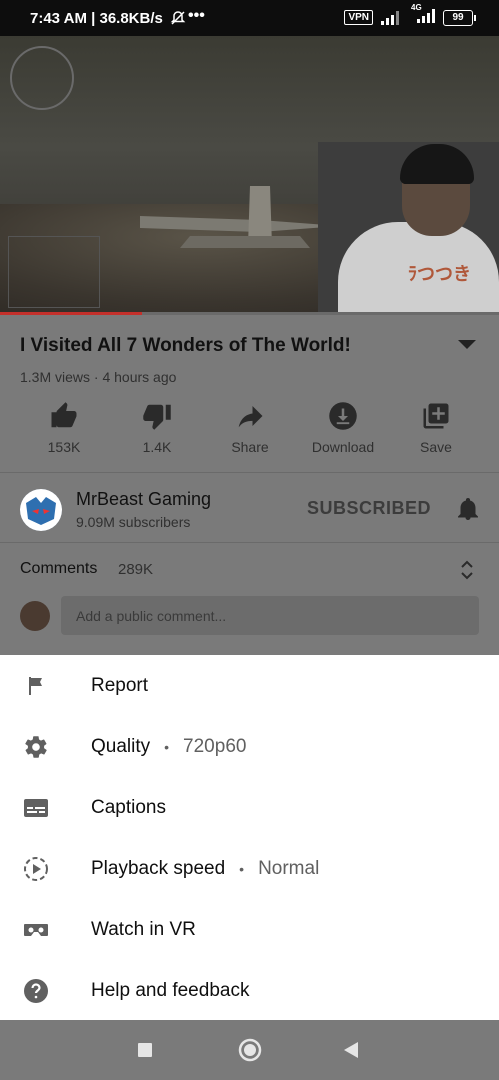 This screenshot has width=499, height=1080. What do you see at coordinates (249, 807) in the screenshot?
I see `menu-item-captions: Captions` at bounding box center [249, 807].